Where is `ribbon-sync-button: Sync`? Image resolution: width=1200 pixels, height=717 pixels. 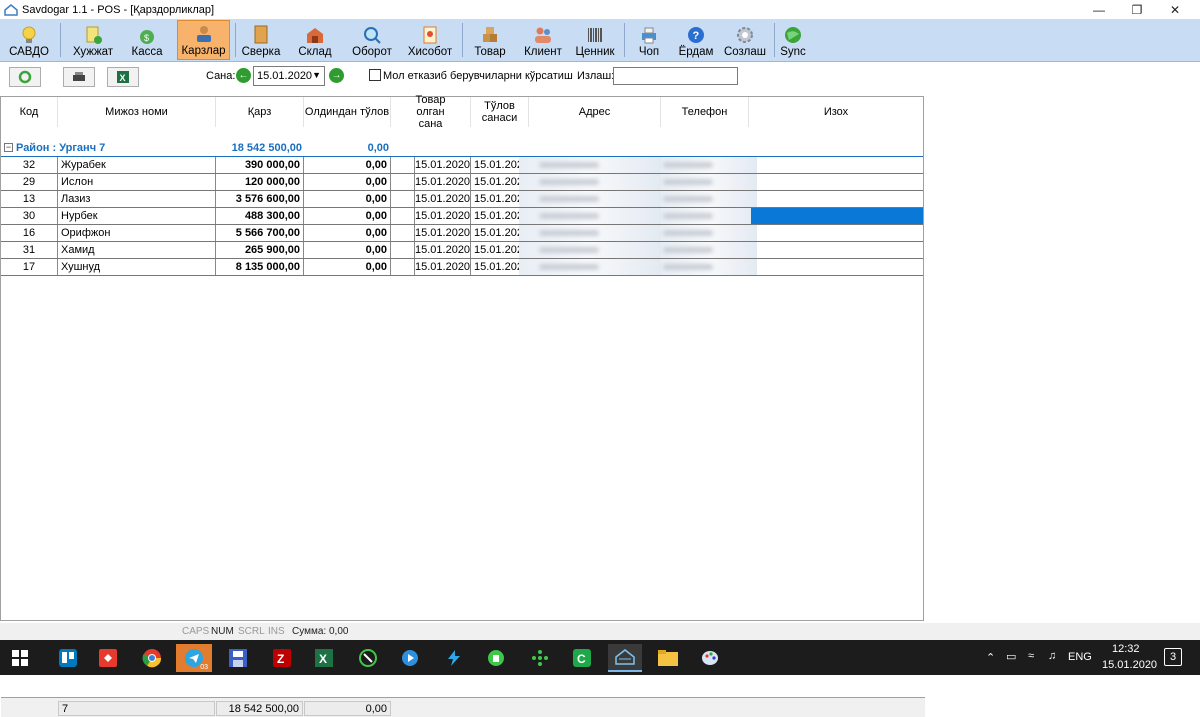
ribbon-sync-button: Sync is located at coordinates (793, 40).